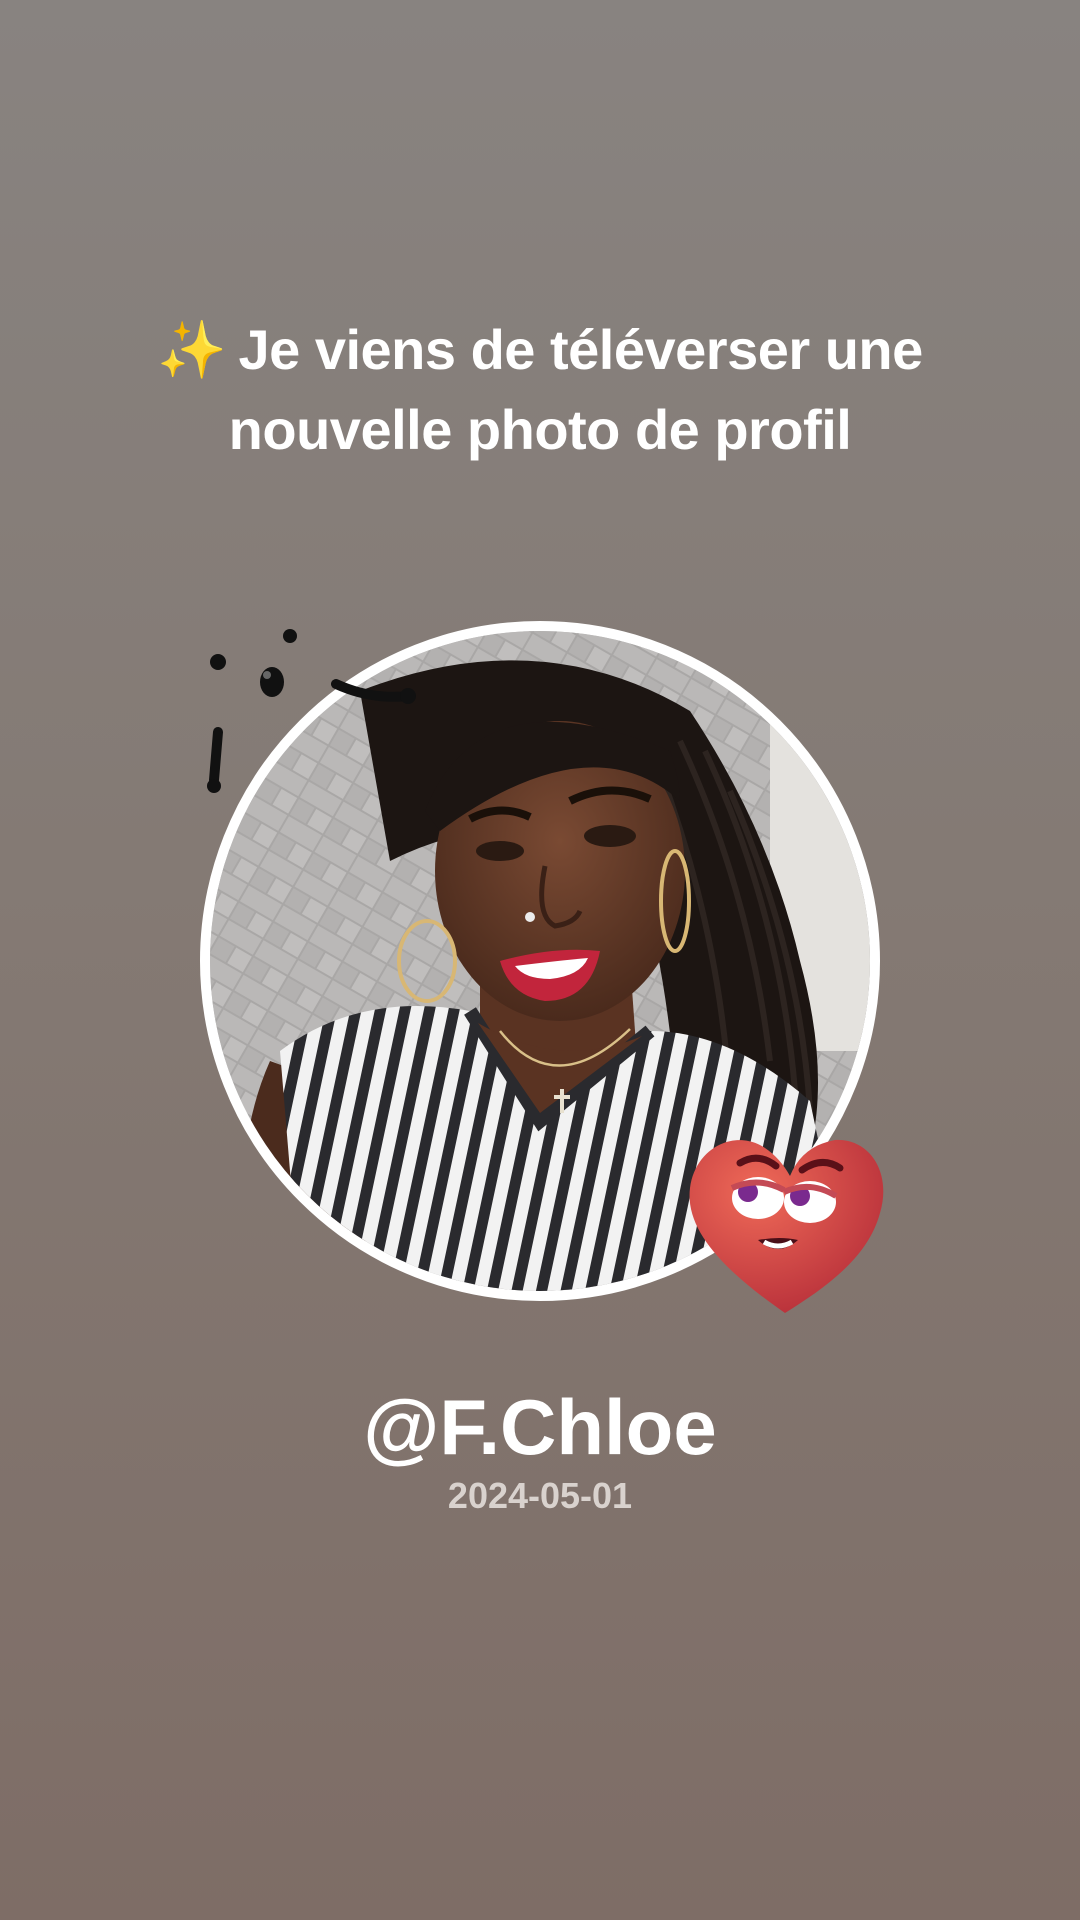 This screenshot has width=1080, height=1920. Describe the element at coordinates (540, 1495) in the screenshot. I see `post-date: 2024-05-01` at that location.